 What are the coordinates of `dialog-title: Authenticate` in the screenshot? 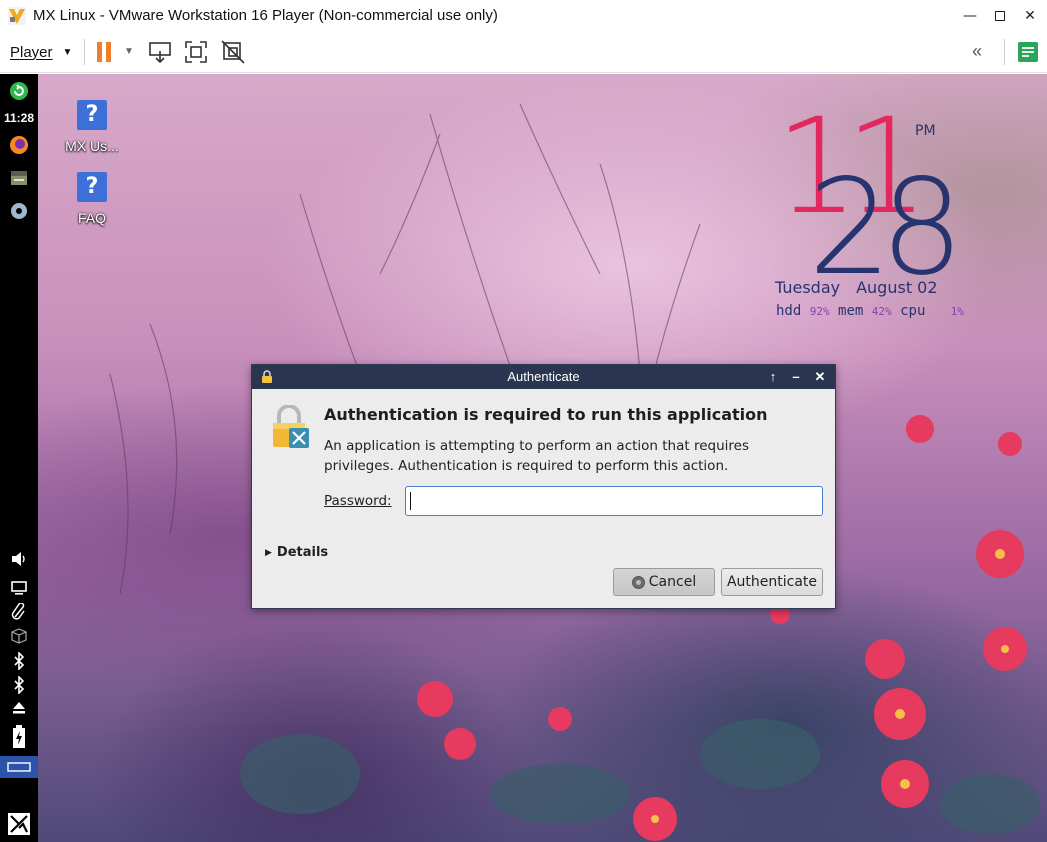 It's located at (543, 376).